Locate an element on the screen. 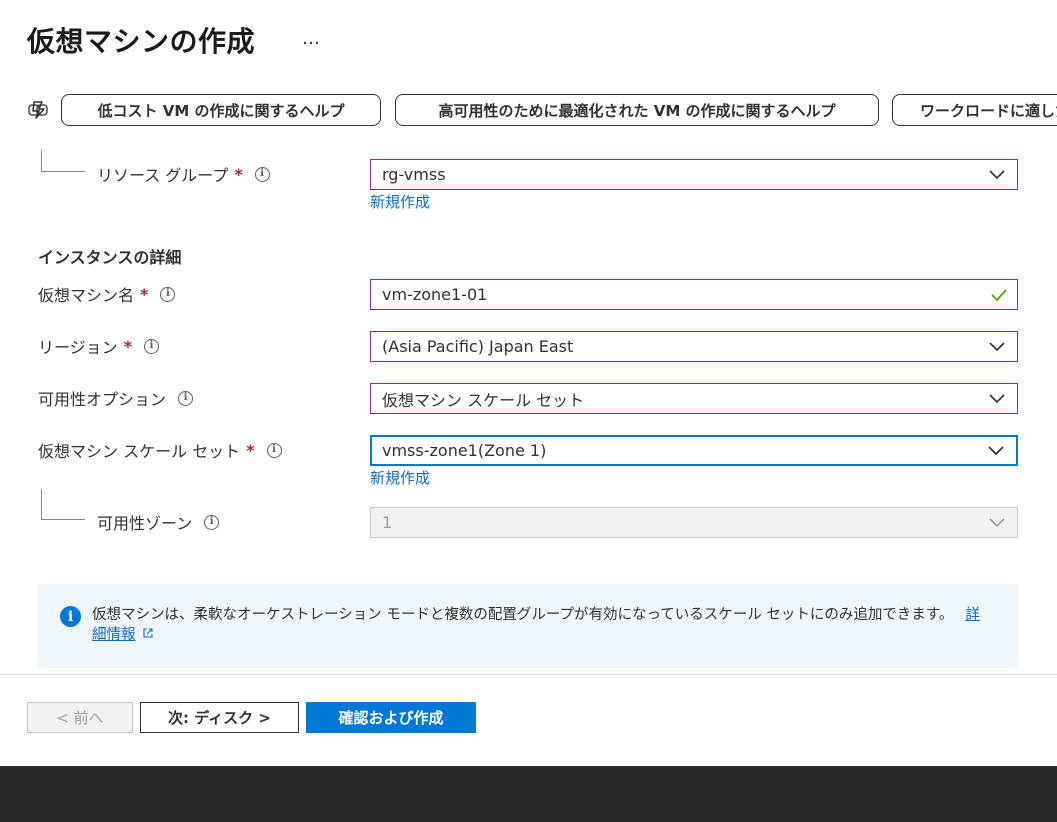 The image size is (1057, 822). next-disk-button: 次: ディスク > is located at coordinates (219, 717).